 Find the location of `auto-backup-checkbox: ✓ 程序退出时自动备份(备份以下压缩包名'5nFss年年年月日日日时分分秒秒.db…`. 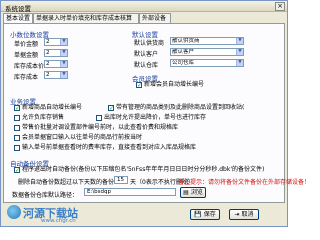

auto-backup-checkbox: ✓ 程序退出时自动备份(备份以下压缩包名'5nFss年年年月日日日时分分秒秒.db… is located at coordinates (139, 170).